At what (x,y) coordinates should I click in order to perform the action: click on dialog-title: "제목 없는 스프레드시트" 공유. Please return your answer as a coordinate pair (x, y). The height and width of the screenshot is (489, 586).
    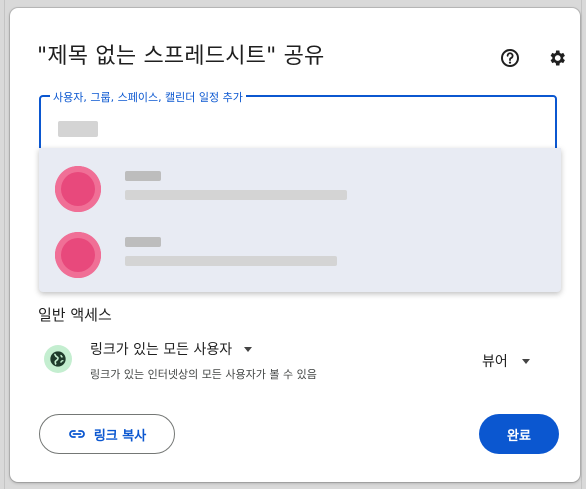
    Looking at the image, I should click on (181, 56).